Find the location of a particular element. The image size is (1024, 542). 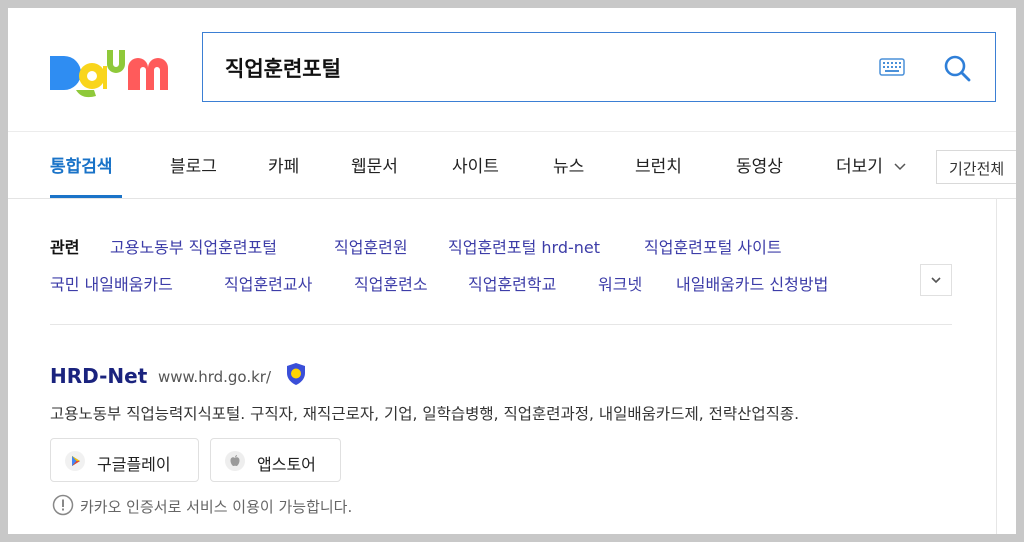

related-link: 직업훈련원 is located at coordinates (371, 246).